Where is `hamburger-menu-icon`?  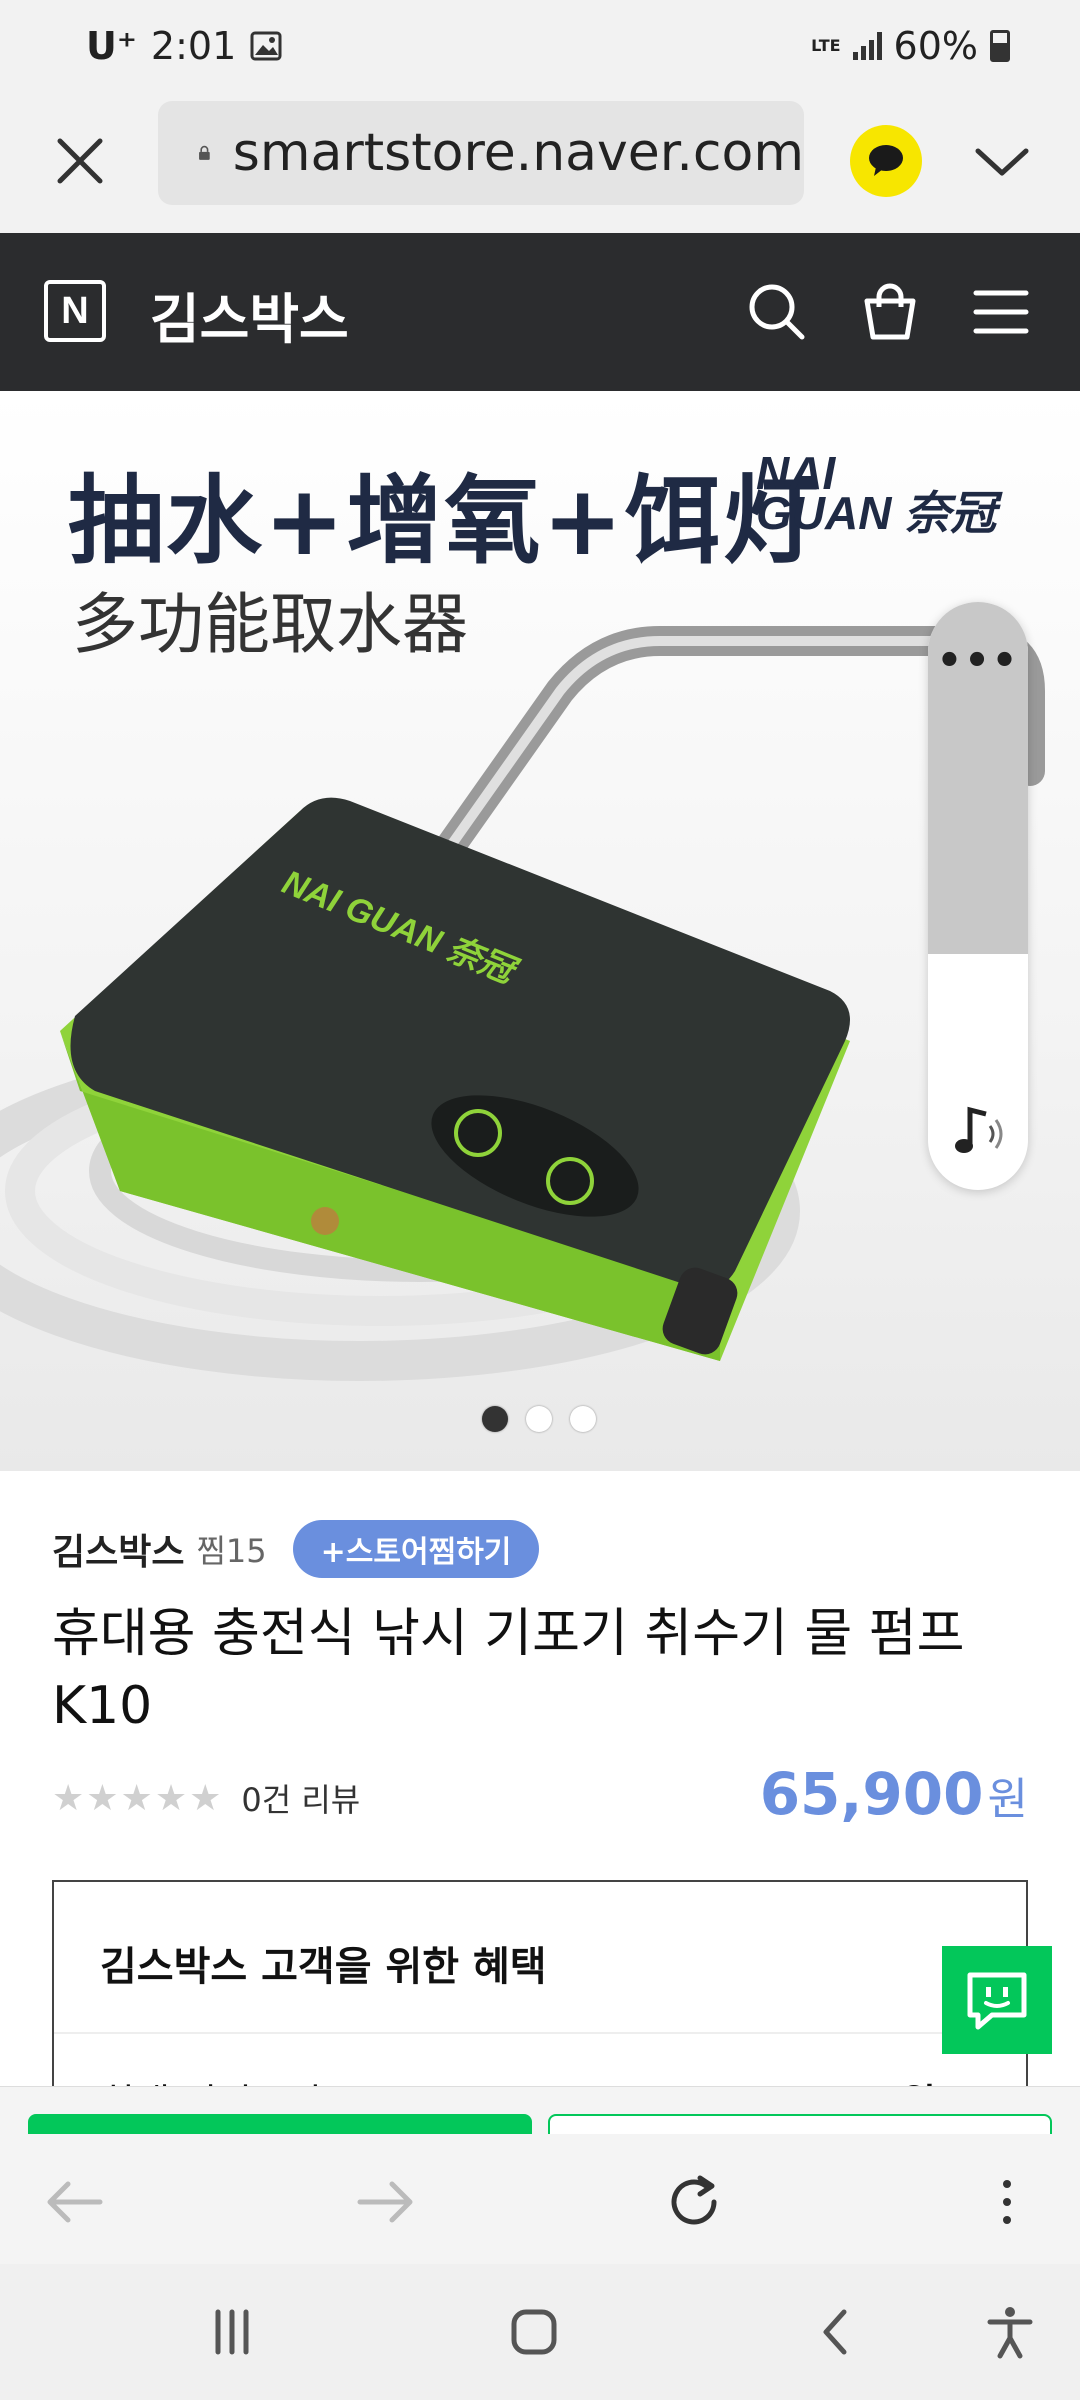
hamburger-menu-icon is located at coordinates (1001, 312).